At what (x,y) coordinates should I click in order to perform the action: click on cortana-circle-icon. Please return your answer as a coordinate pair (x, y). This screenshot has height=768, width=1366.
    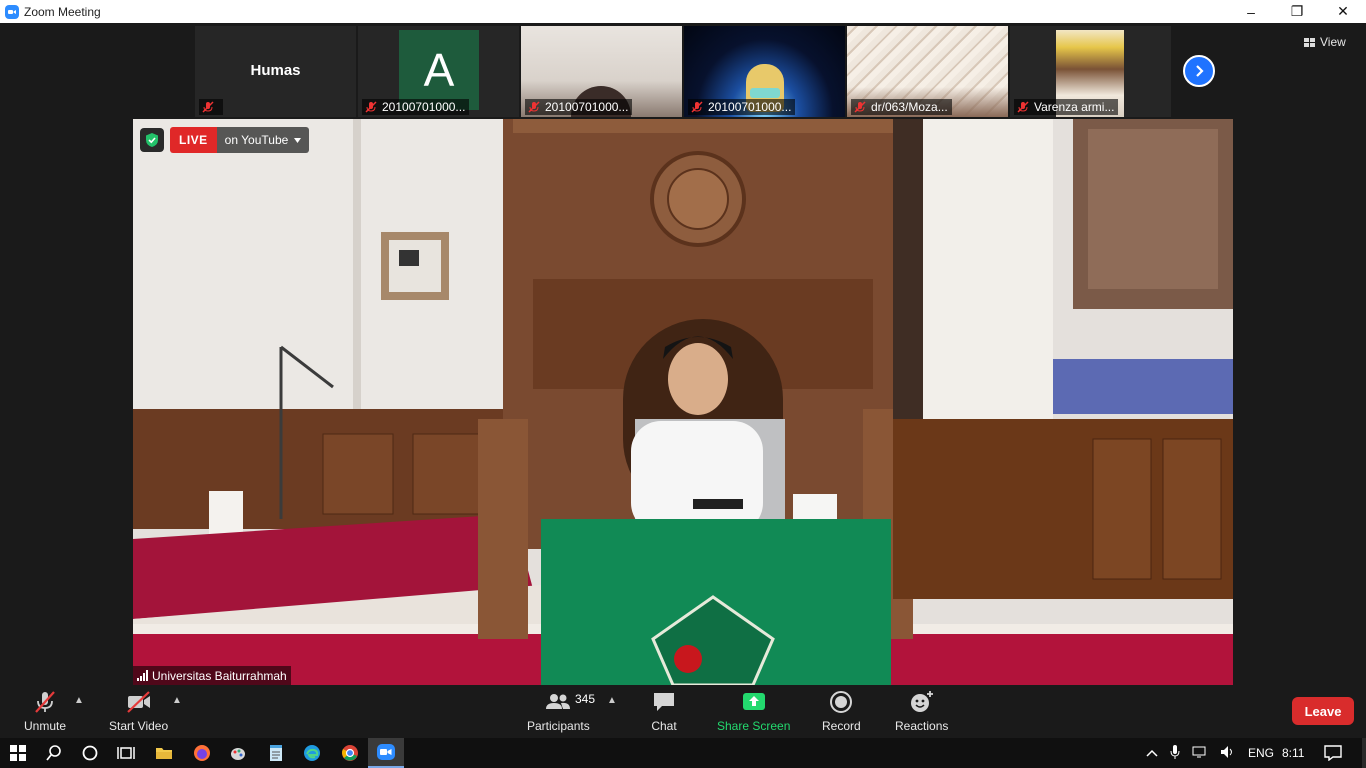
    Looking at the image, I should click on (90, 753).